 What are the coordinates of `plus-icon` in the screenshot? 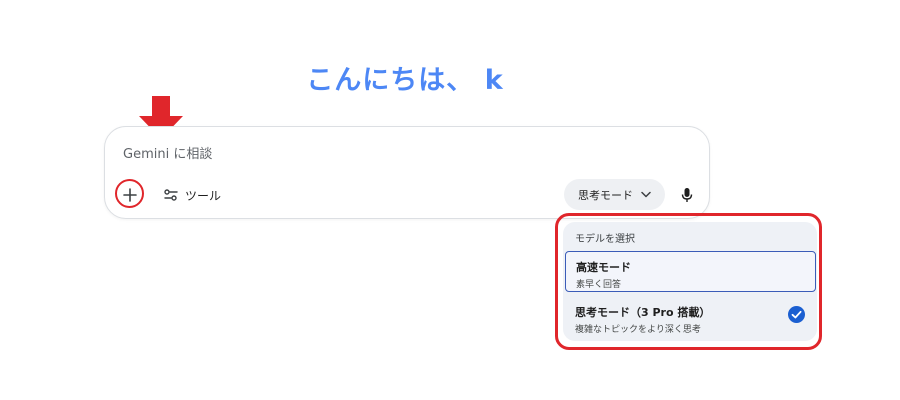 It's located at (130, 195).